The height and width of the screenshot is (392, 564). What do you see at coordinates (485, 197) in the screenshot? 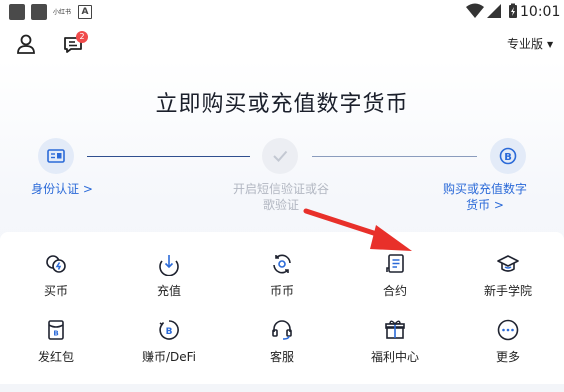
I see `step-purchase-label: 购买或充值数字 货币 >` at bounding box center [485, 197].